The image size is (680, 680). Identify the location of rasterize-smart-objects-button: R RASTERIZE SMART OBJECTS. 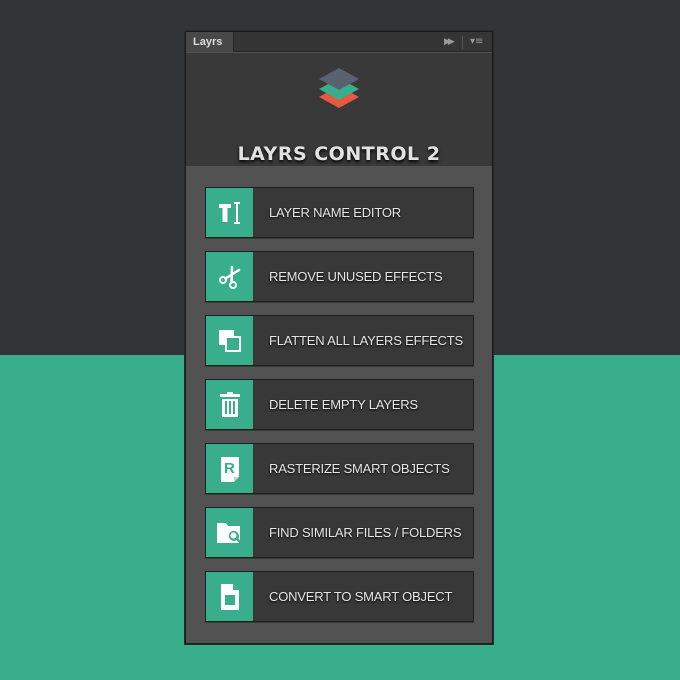
(339, 468).